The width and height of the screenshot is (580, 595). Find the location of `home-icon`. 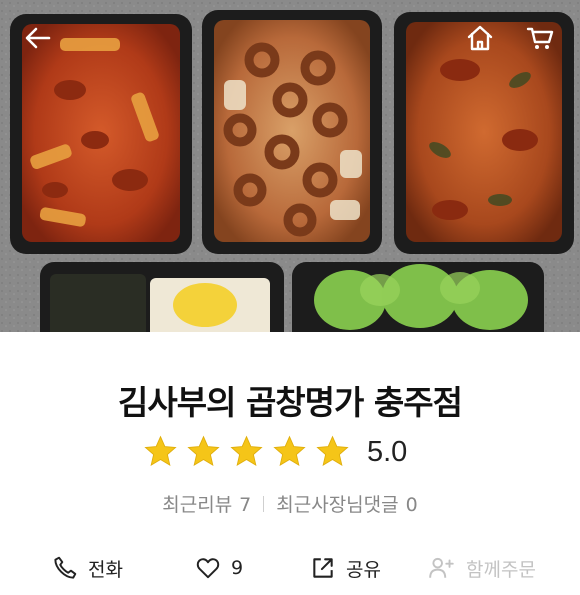

home-icon is located at coordinates (480, 38).